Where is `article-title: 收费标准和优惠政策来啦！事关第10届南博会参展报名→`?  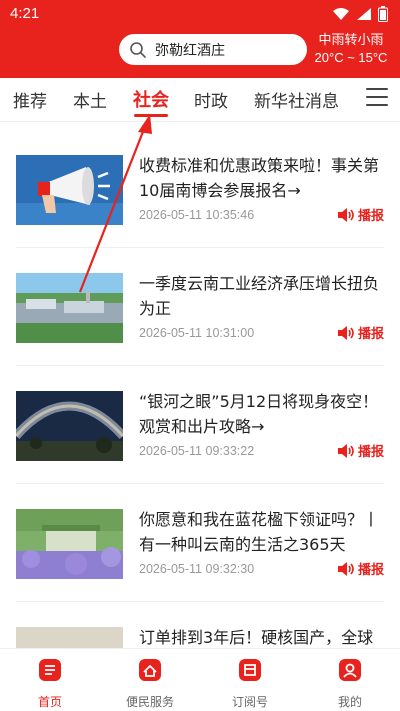 article-title: 收费标准和优惠政策来啦！事关第10届南博会参展报名→ is located at coordinates (259, 178).